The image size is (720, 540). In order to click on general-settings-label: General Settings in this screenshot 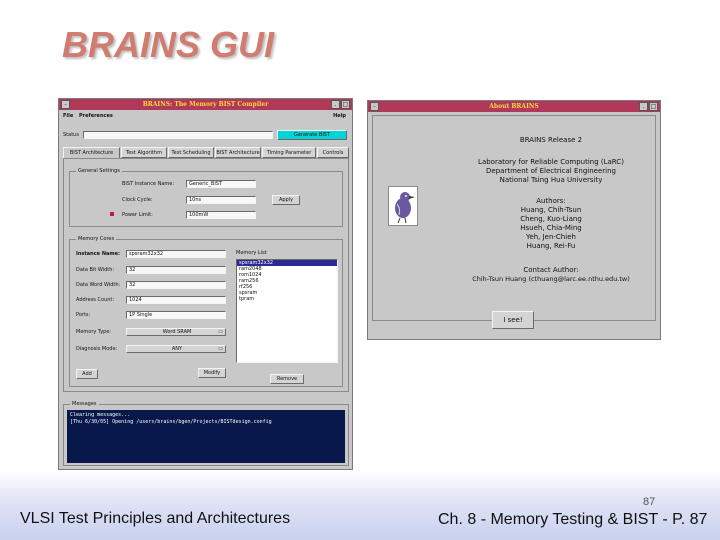, I will do `click(99, 171)`.